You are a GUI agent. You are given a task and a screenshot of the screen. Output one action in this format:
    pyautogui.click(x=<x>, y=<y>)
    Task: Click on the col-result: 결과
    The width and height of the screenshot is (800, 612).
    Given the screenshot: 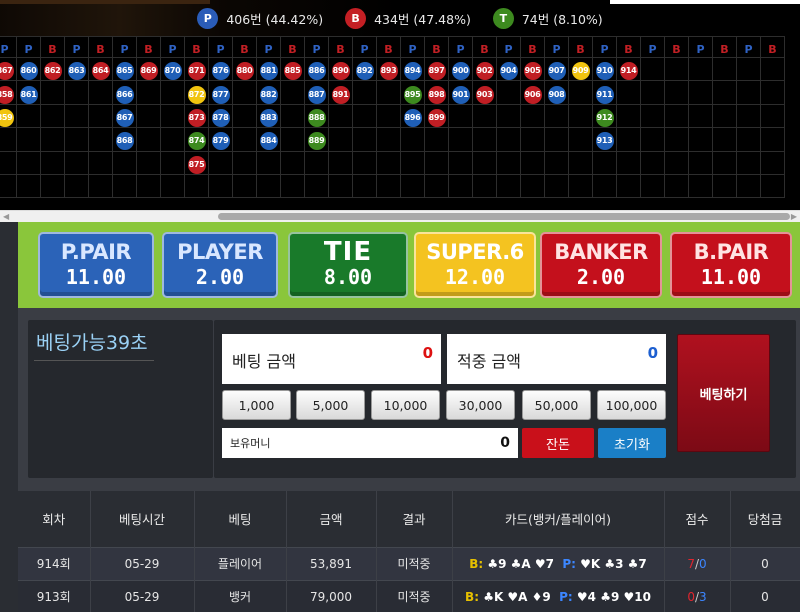 What is the action you would take?
    pyautogui.click(x=414, y=519)
    